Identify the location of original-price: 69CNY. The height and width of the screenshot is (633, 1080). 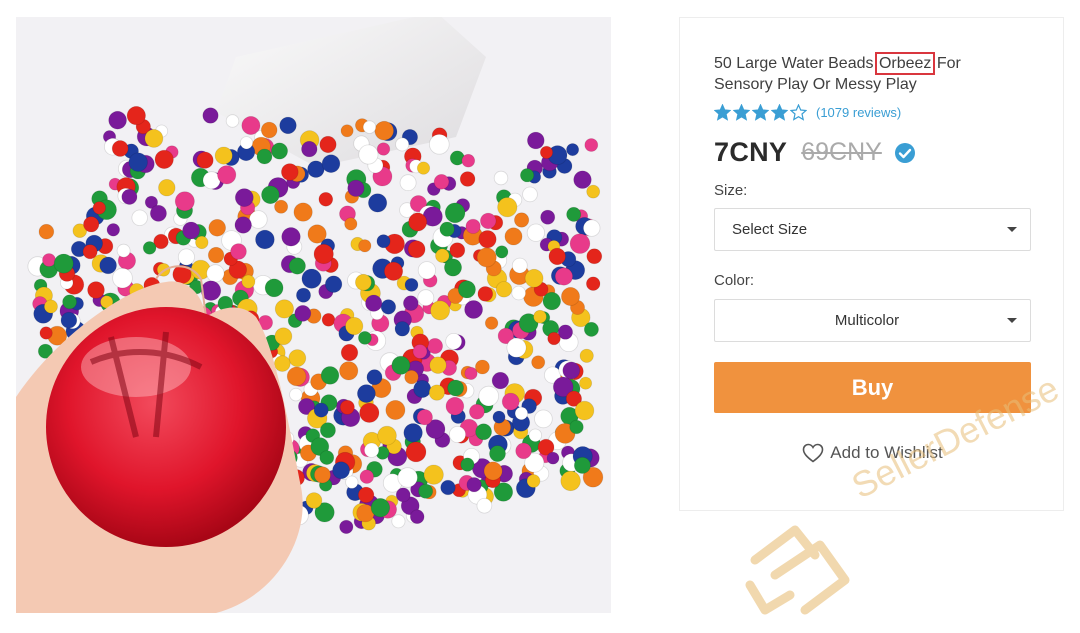
(841, 152).